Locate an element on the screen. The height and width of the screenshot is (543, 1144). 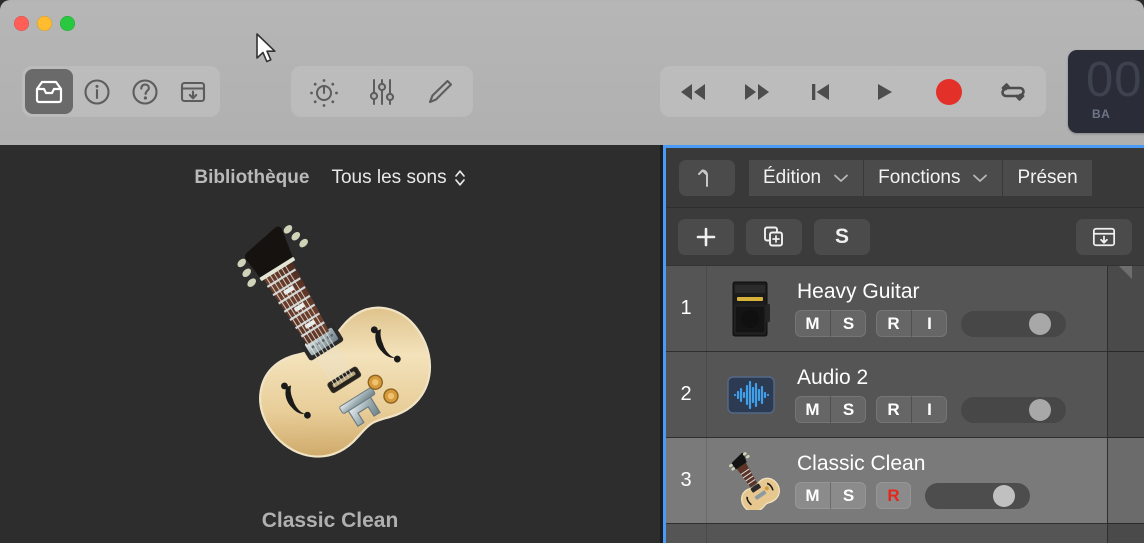
record-group: R is located at coordinates (893, 495).